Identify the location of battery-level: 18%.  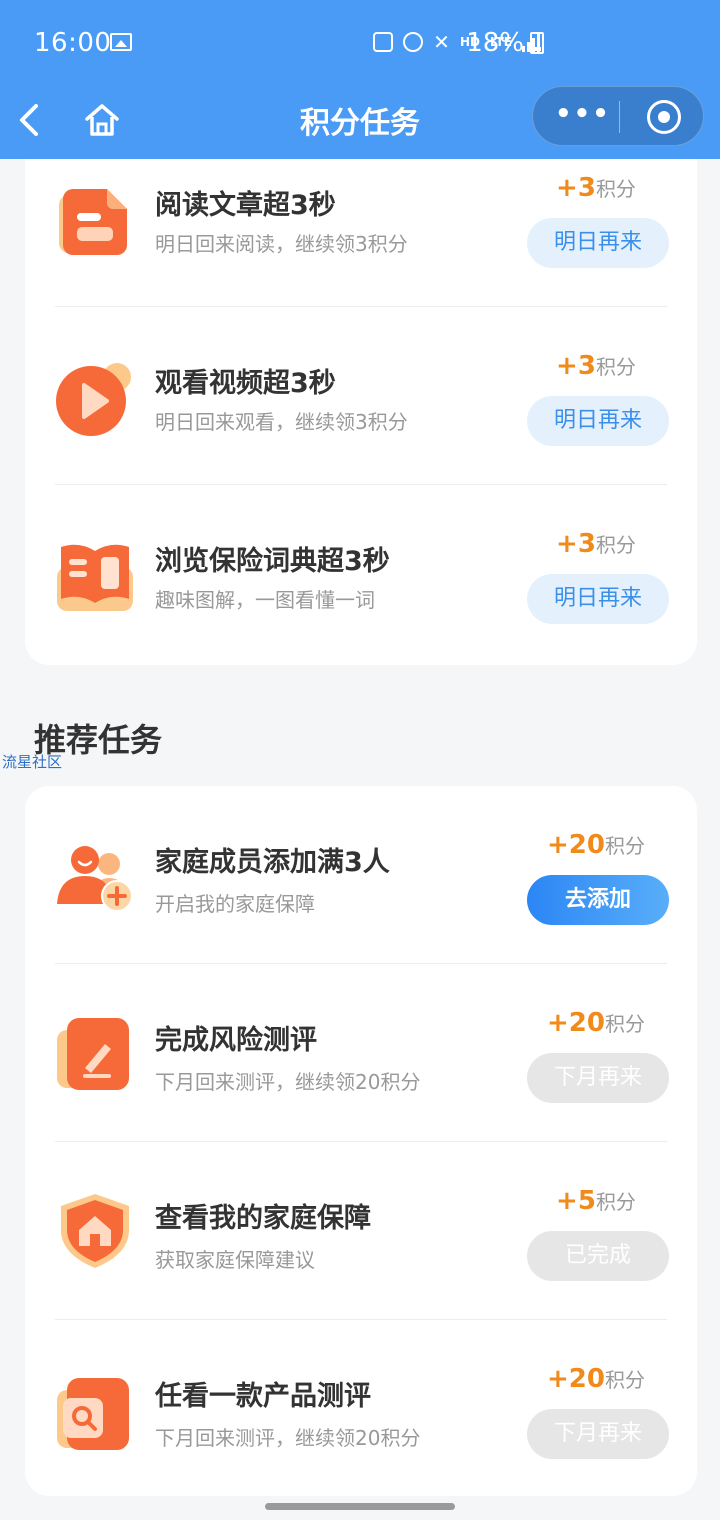
(495, 43).